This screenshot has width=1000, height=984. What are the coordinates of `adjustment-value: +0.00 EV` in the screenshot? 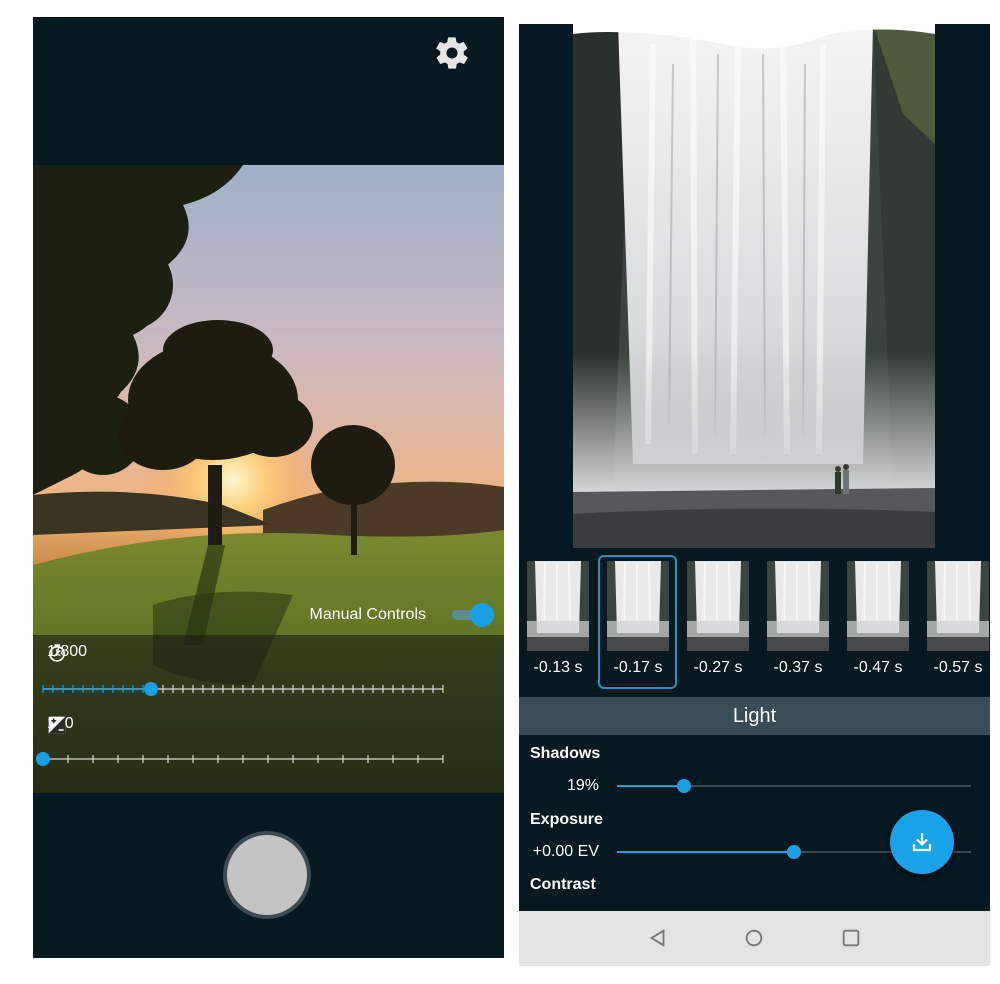 It's located at (565, 851).